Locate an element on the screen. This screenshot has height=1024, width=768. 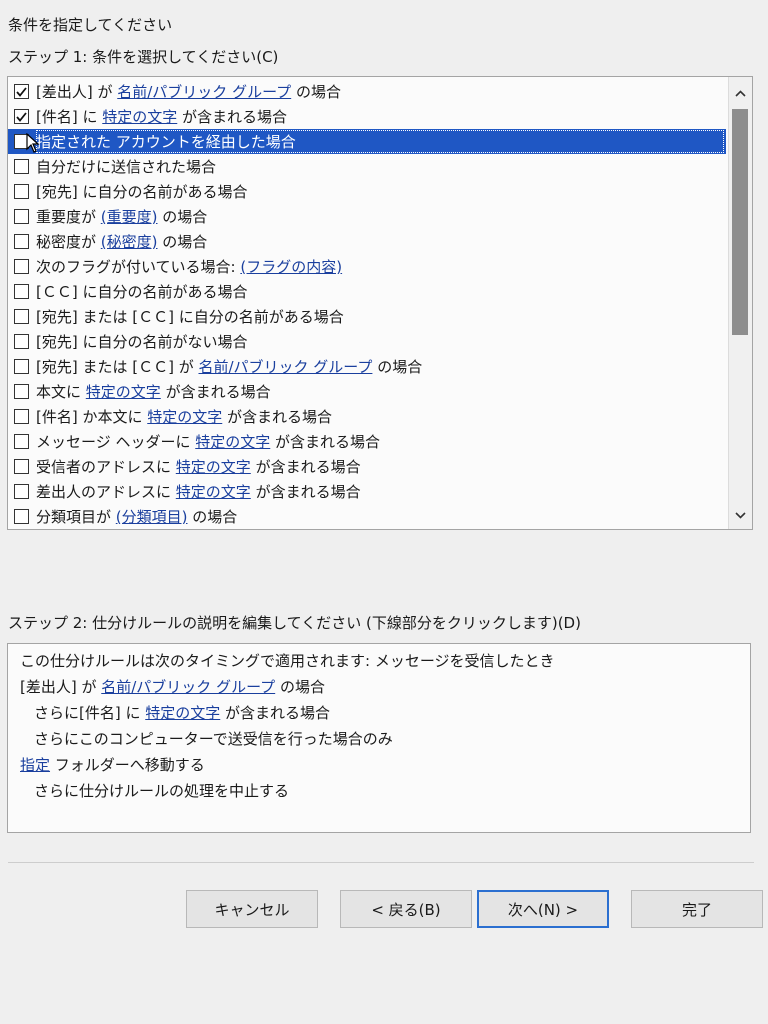
condition-item: 受信者のアドレスに 特定の文字 が含まれる場合 is located at coordinates (367, 466).